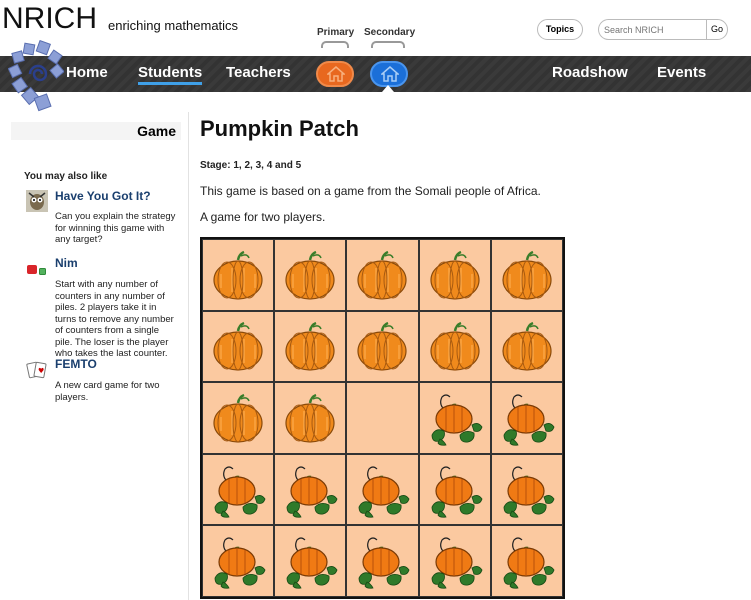 The image size is (751, 600). What do you see at coordinates (717, 29) in the screenshot?
I see `search-go-button: Go` at bounding box center [717, 29].